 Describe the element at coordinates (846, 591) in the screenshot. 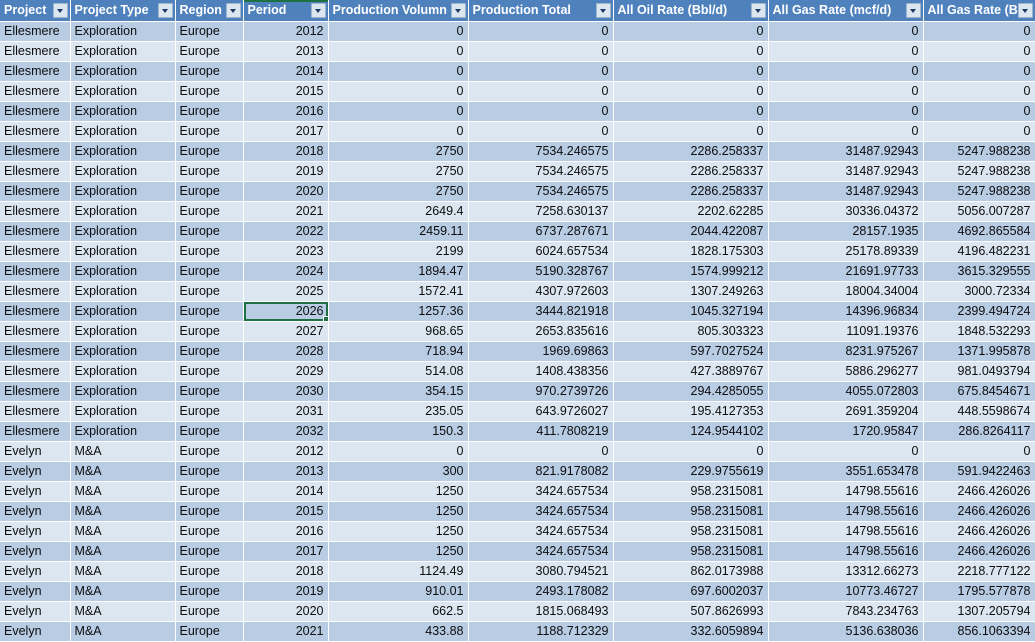

I see `cell-gas_mcf: 10773.46727` at that location.